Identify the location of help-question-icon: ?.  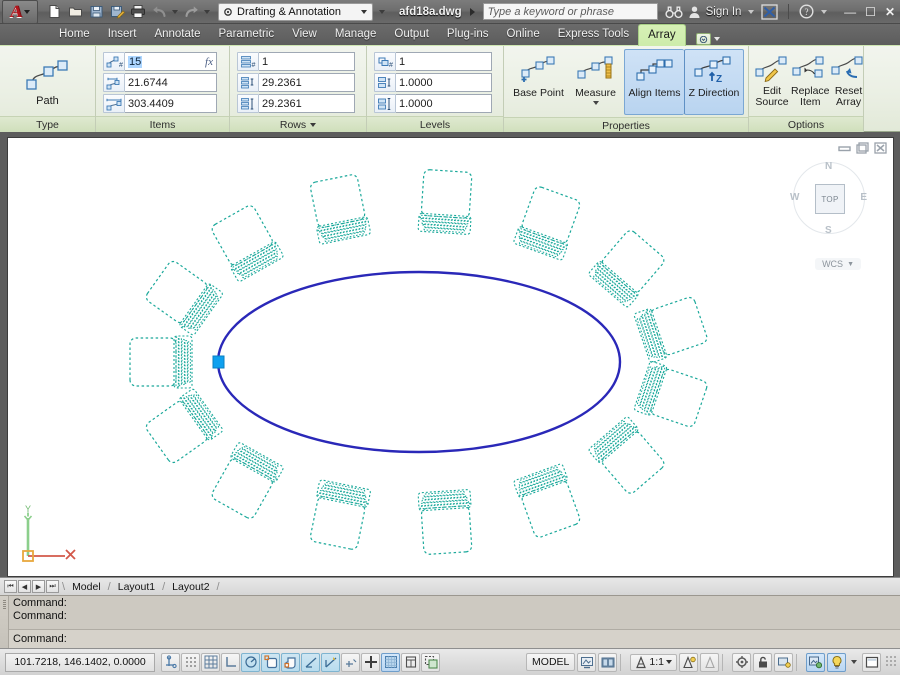
(806, 11).